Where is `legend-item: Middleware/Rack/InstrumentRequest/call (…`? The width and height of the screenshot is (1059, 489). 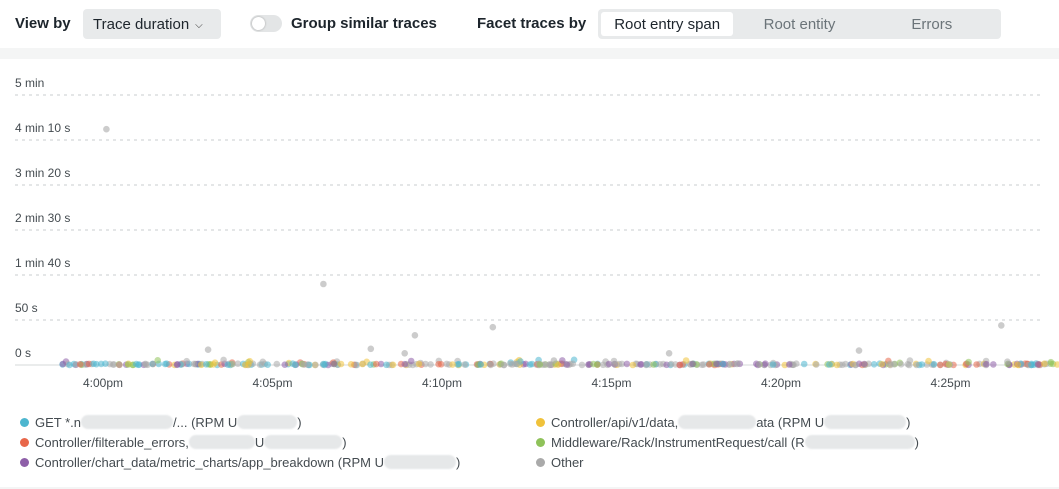 legend-item: Middleware/Rack/InstrumentRequest/call (… is located at coordinates (727, 442).